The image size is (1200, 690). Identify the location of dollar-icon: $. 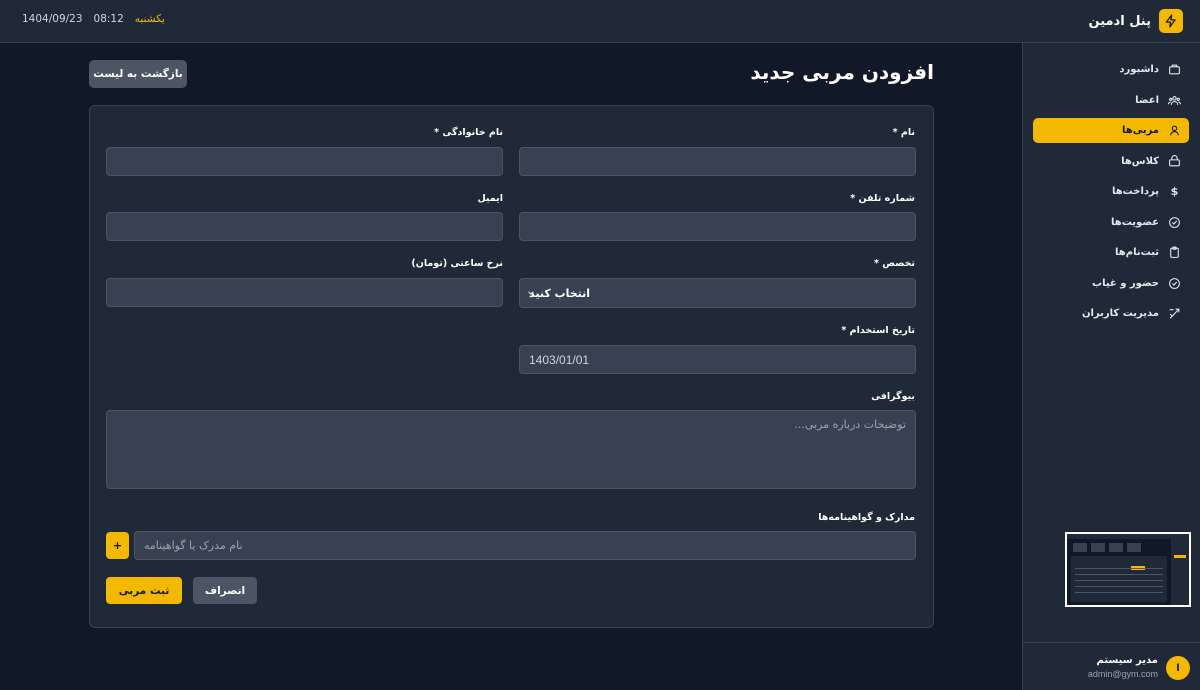
(1174, 191).